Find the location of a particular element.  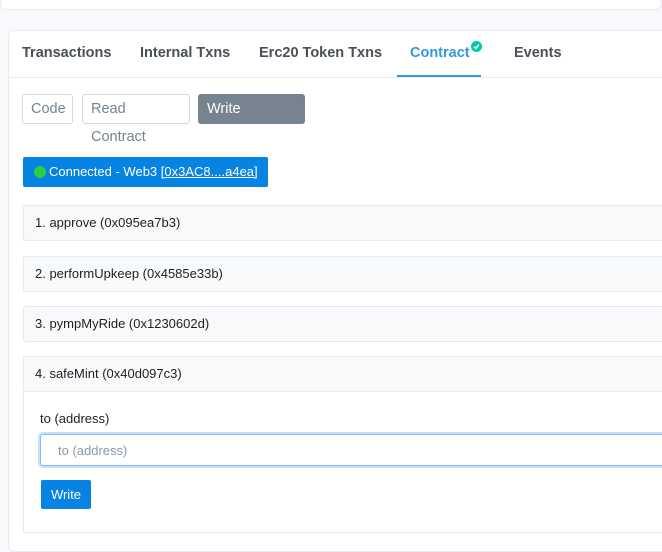

tab-transactions: Transactions is located at coordinates (66, 53).